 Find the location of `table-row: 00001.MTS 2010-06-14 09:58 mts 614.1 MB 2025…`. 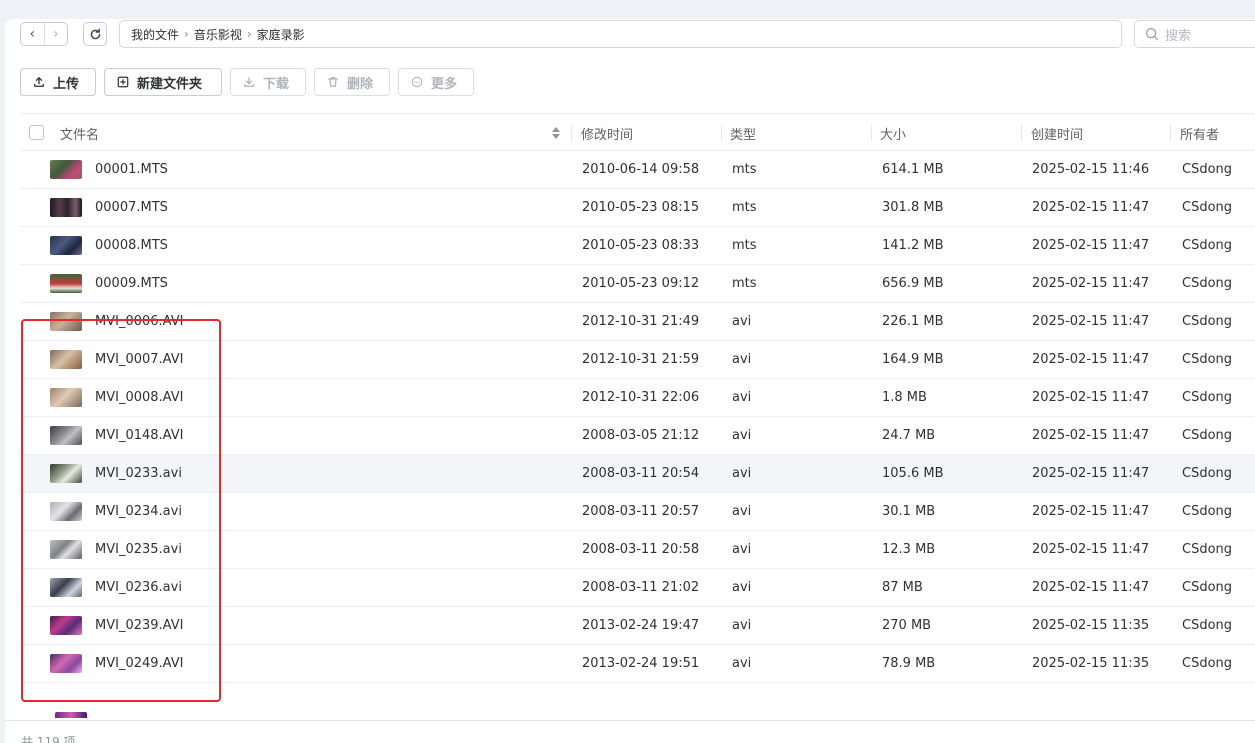

table-row: 00001.MTS 2010-06-14 09:58 mts 614.1 MB 2025… is located at coordinates (637, 170).